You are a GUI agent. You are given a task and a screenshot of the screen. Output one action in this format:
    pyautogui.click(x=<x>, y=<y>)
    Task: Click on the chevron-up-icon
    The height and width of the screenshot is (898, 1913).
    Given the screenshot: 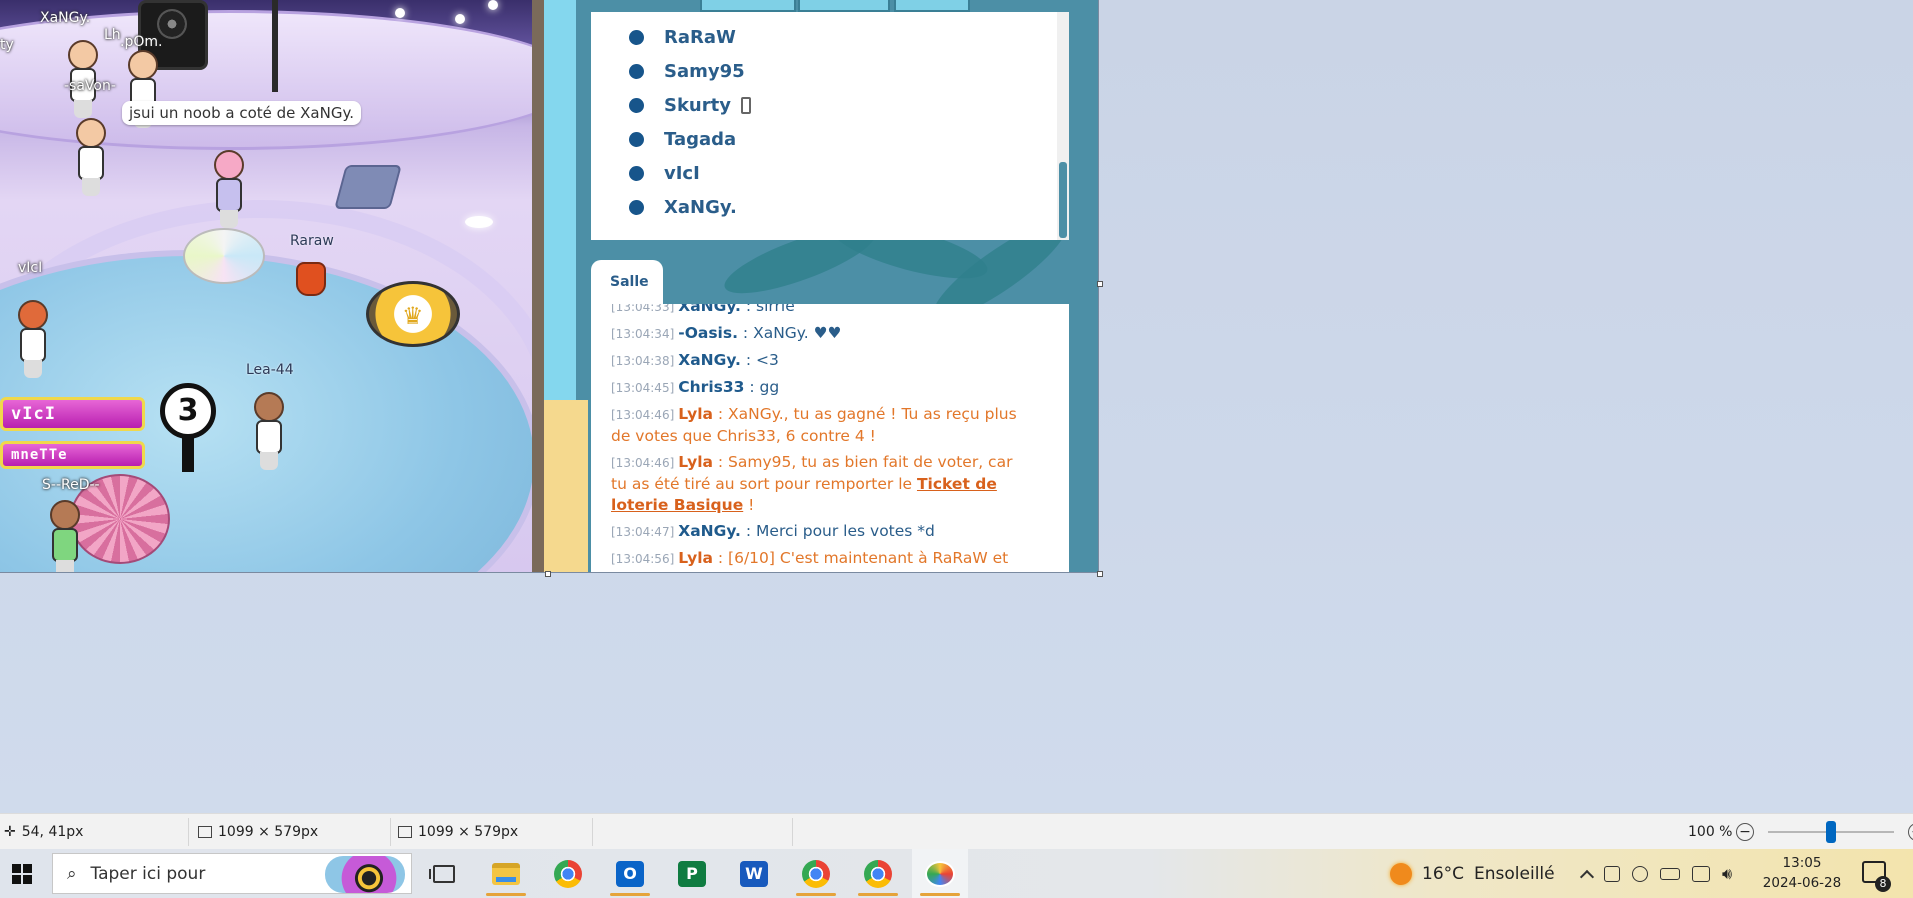 What is the action you would take?
    pyautogui.click(x=1587, y=876)
    